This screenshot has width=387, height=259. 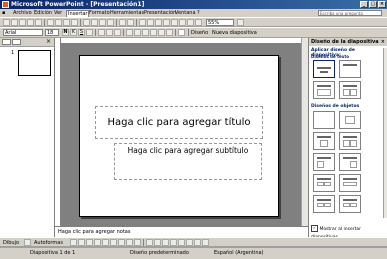 What do you see at coordinates (110, 22) in the screenshot?
I see `format-painter-icon` at bounding box center [110, 22].